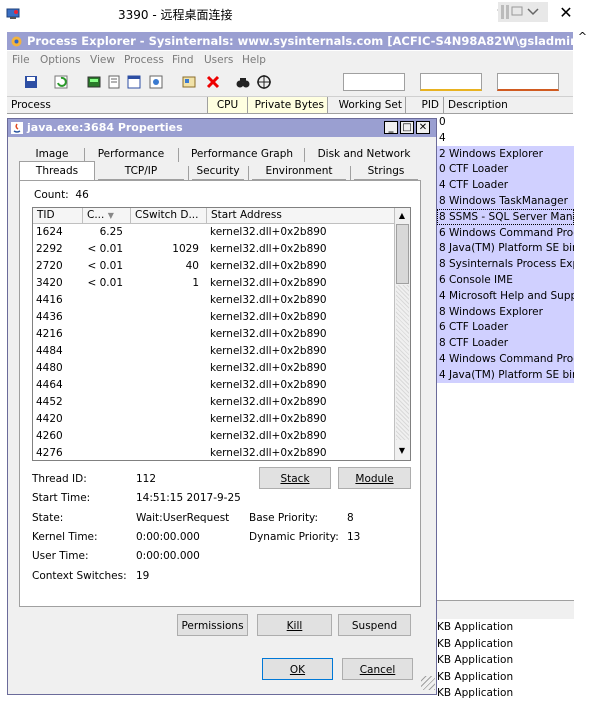 This screenshot has height=701, width=591. I want to click on tab-disk-and-network: Disk and Network, so click(364, 154).